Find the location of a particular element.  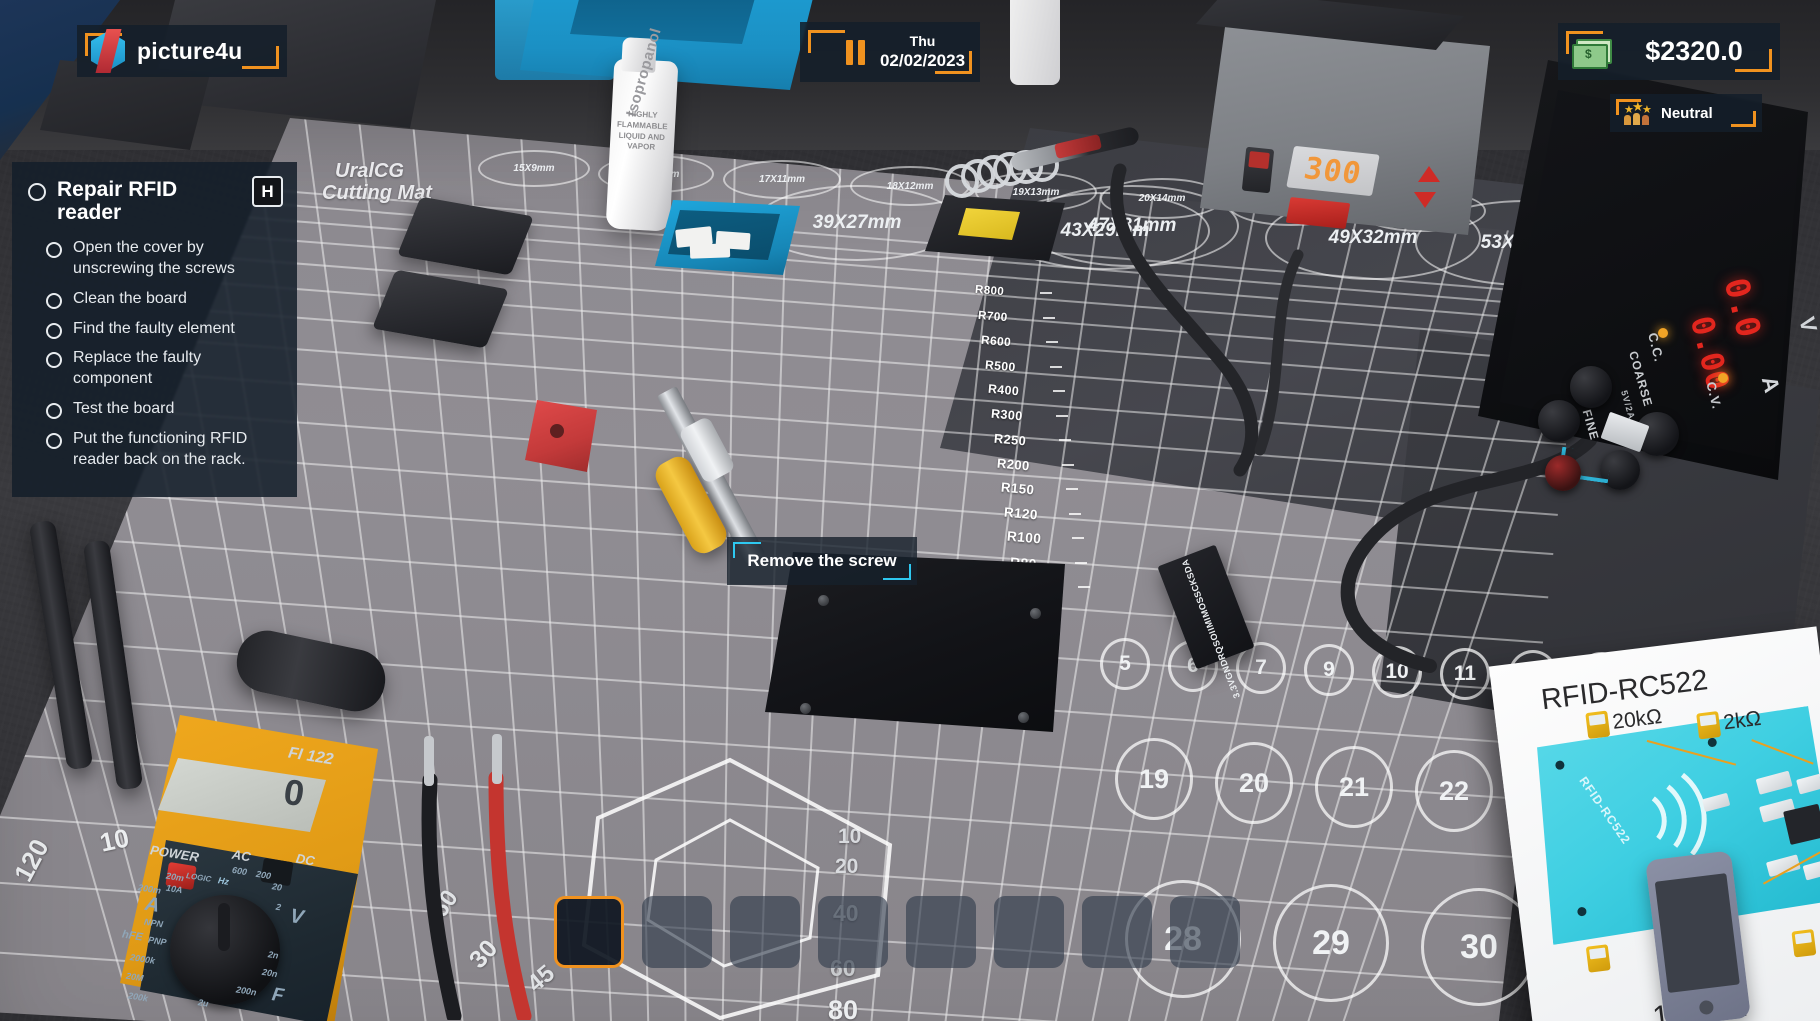

cash-icon is located at coordinates (1592, 53).